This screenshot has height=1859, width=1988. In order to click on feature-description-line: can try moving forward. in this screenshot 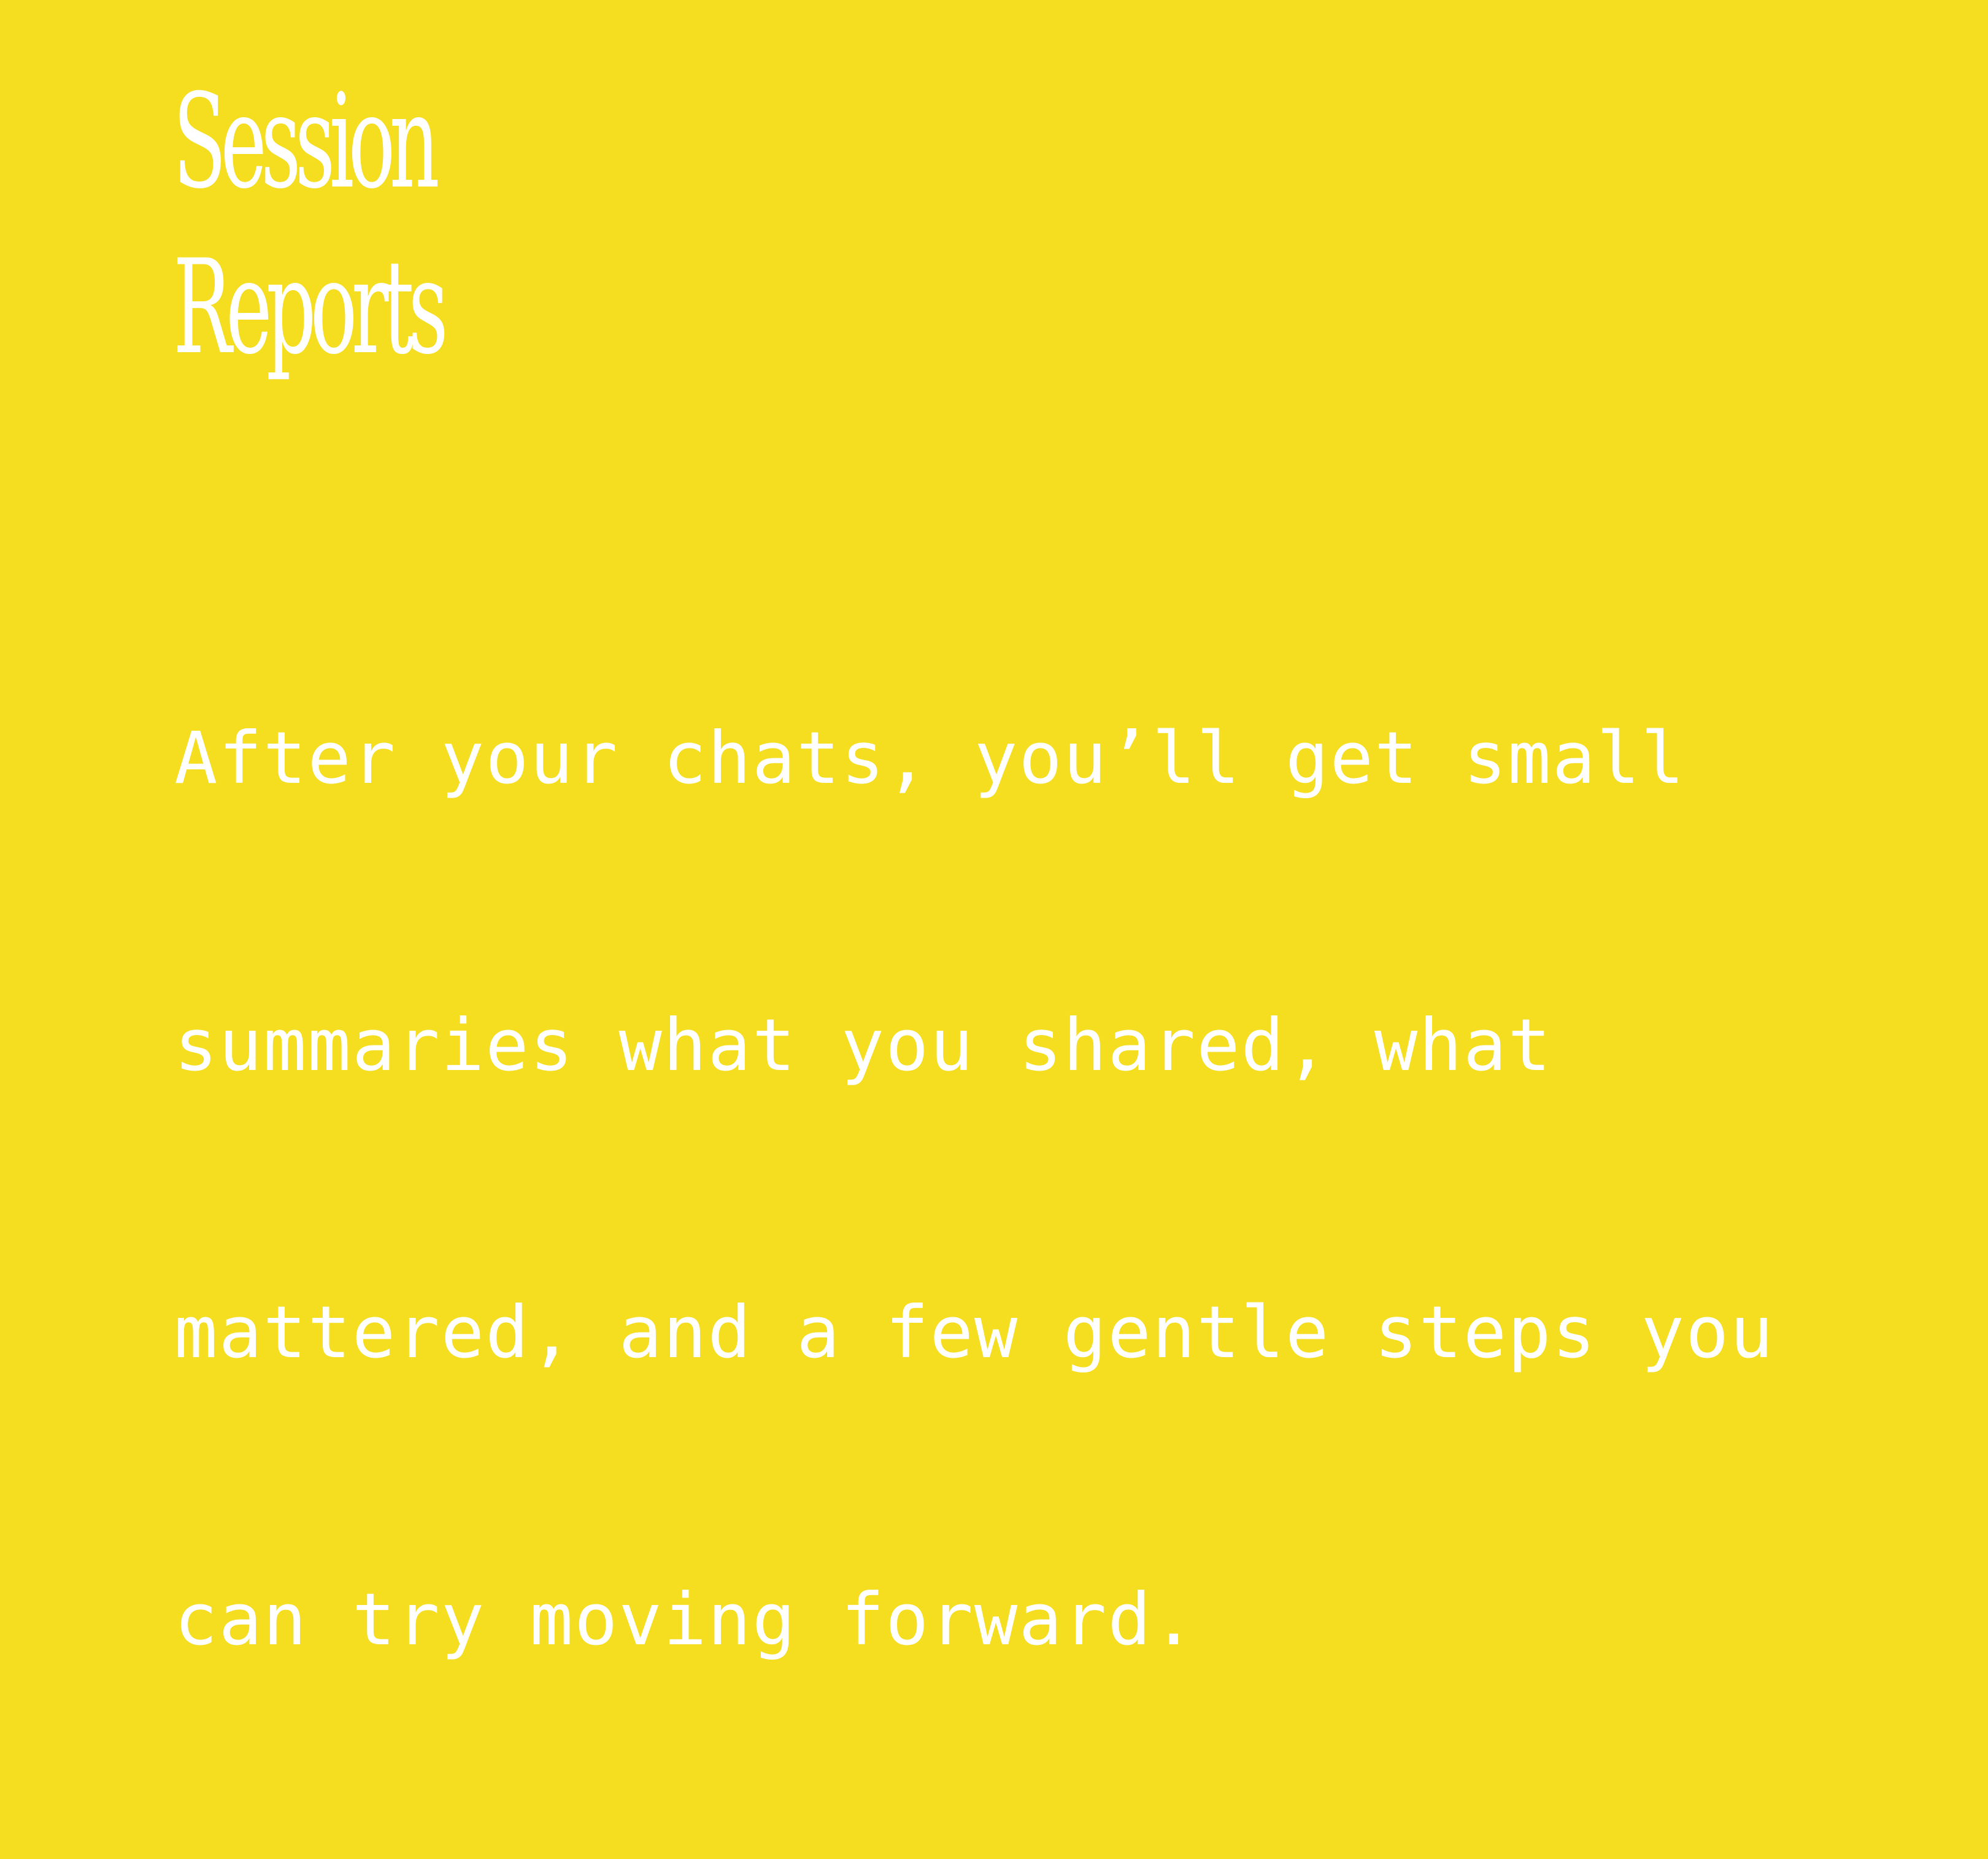, I will do `click(685, 1619)`.